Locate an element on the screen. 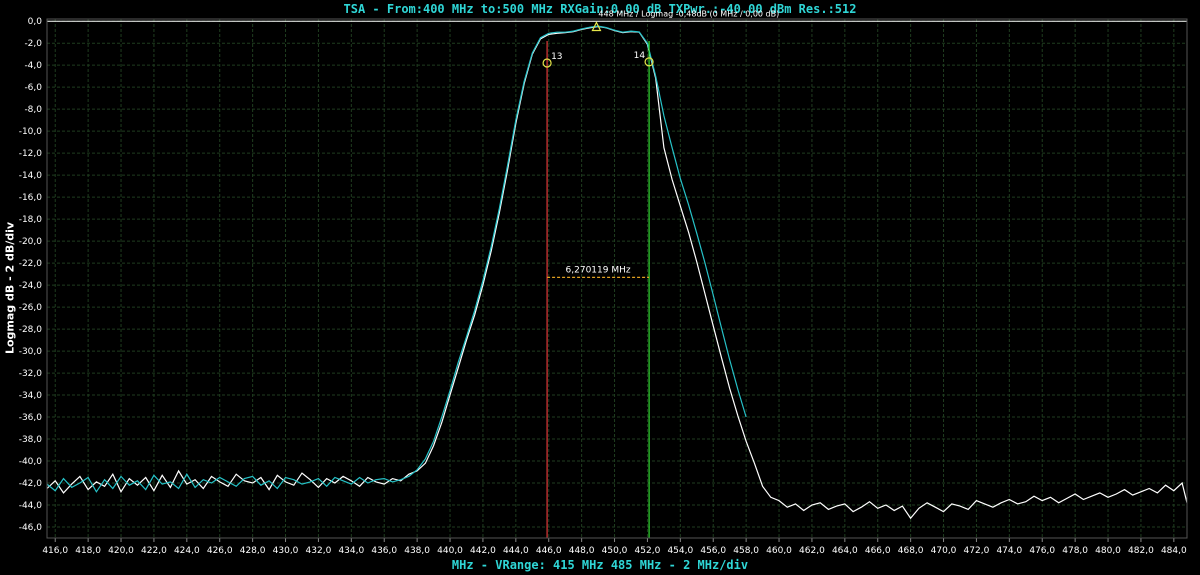 This screenshot has height=575, width=1200. y-tick-label: -30,0 is located at coordinates (31, 352).